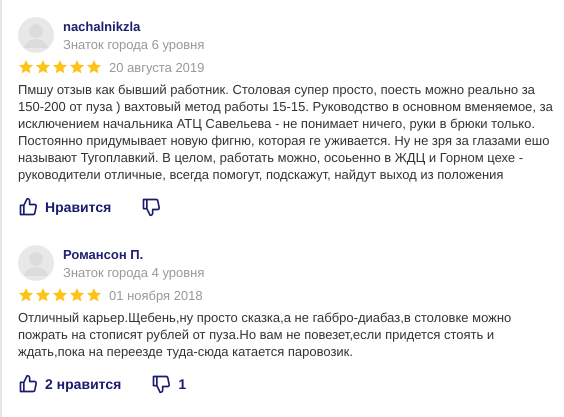 This screenshot has width=564, height=417. What do you see at coordinates (265, 334) in the screenshot?
I see `review-text: Отличный карьер.Щебень,ну просто сказка,а не габбро-диабаз,в столовке можно пожрать на стописят рублей от пуза.Но вам не повезет,если придется стоять и ждать,пока на переезде туда-сюда катается паровозик.` at bounding box center [265, 334].